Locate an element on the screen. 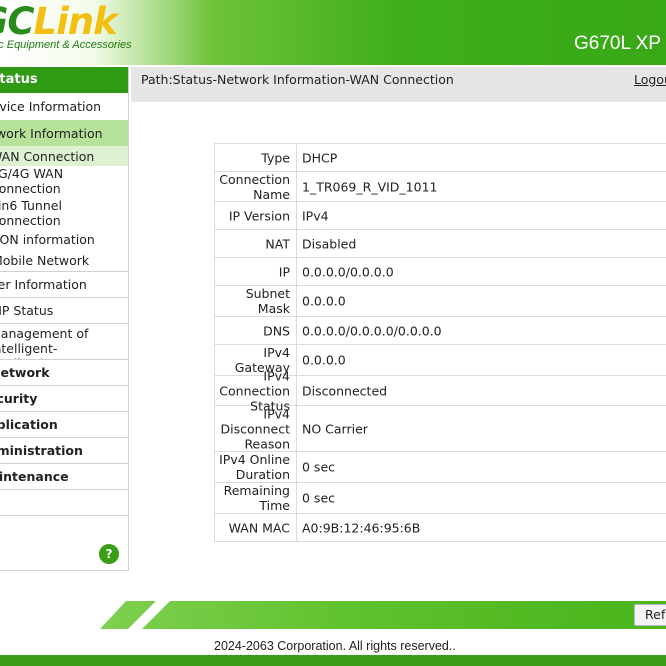  sidebar-item-device-information: Device Information is located at coordinates (64, 106).